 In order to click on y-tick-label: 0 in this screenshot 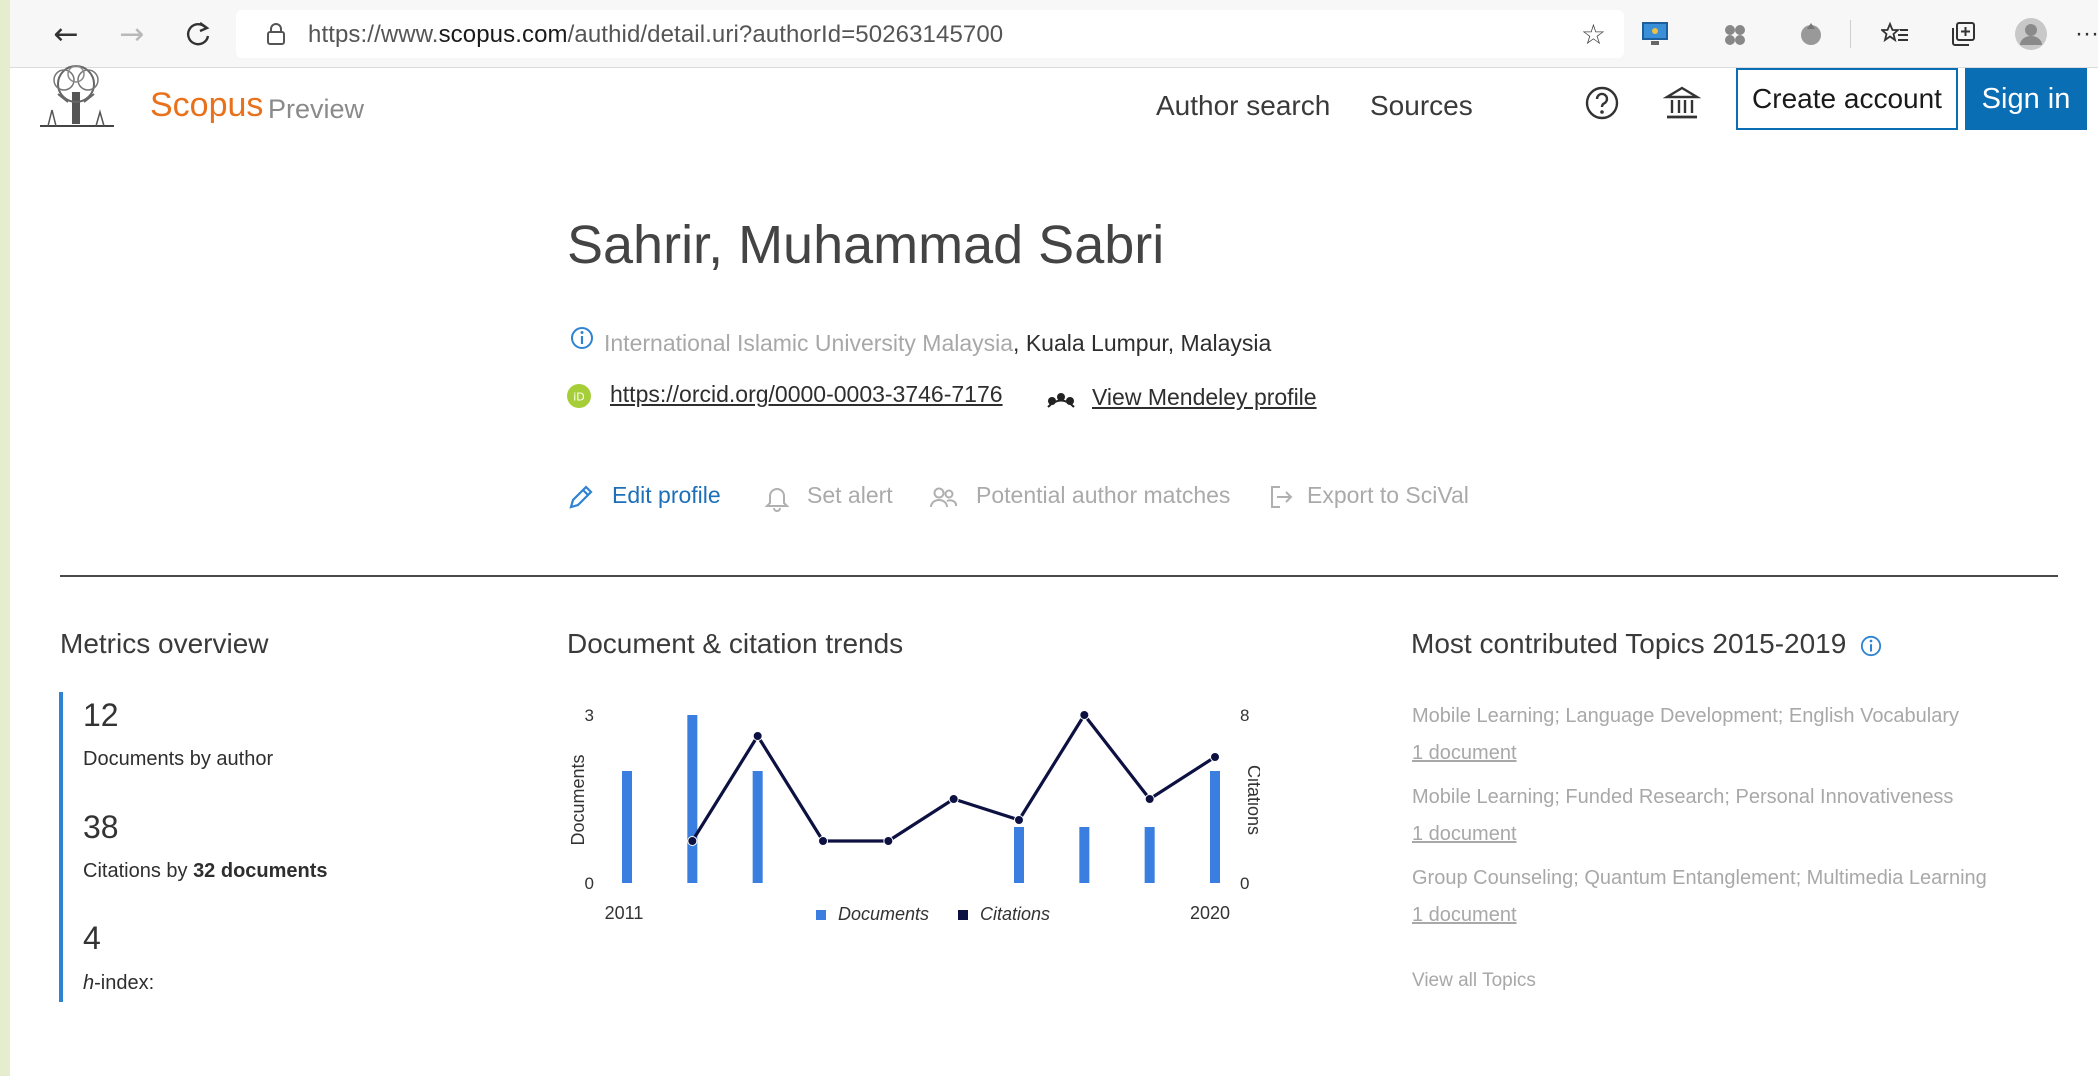, I will do `click(589, 883)`.